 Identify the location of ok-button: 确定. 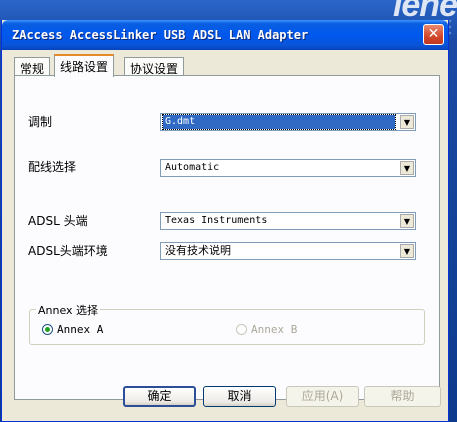
(159, 396).